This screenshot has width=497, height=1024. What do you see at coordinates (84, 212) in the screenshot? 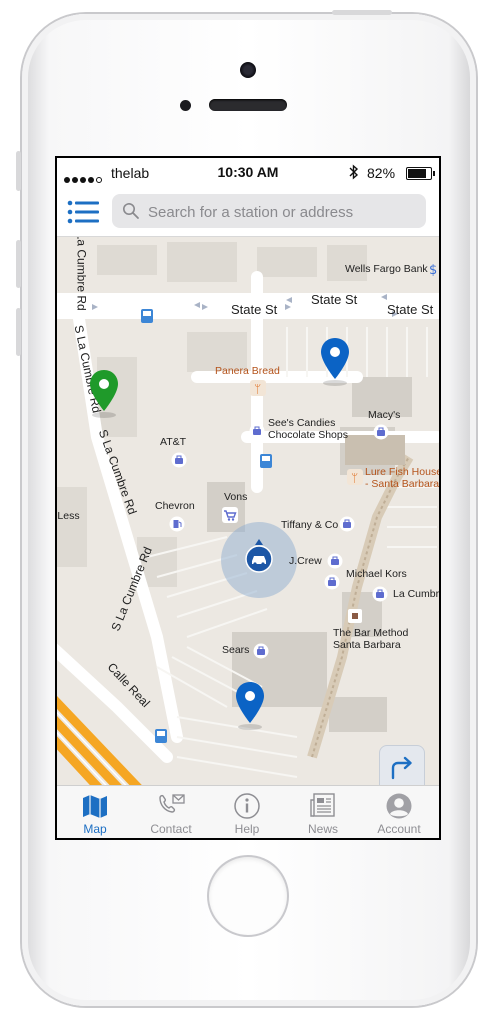
I see `list-menu-icon` at bounding box center [84, 212].